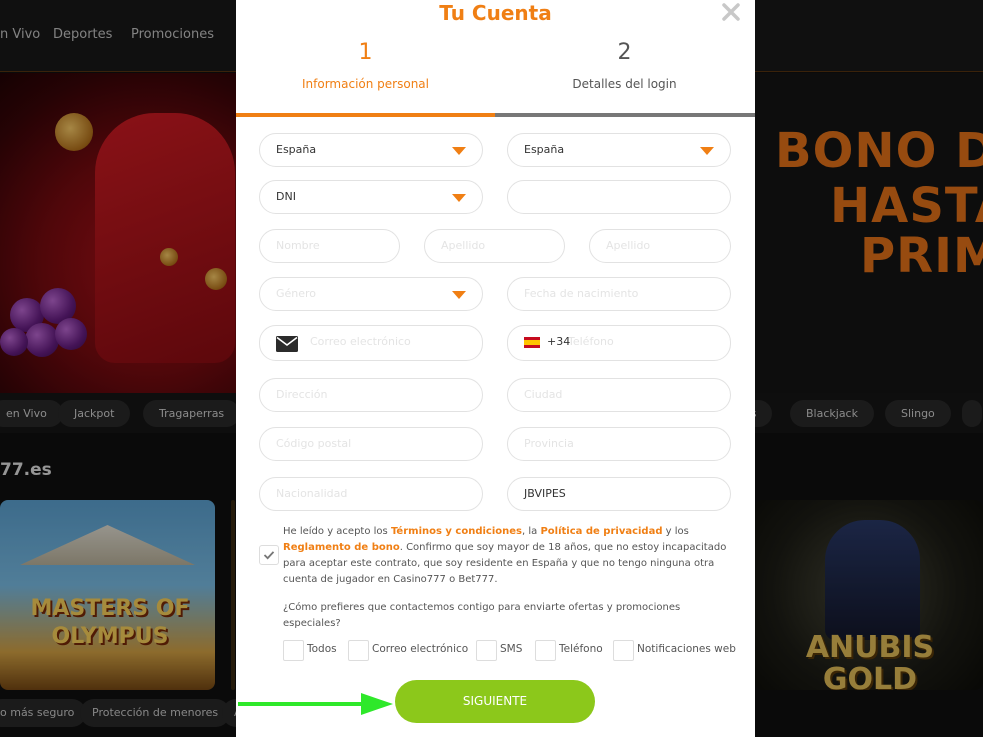 This screenshot has width=983, height=737. What do you see at coordinates (619, 444) in the screenshot?
I see `province-field: Provincia` at bounding box center [619, 444].